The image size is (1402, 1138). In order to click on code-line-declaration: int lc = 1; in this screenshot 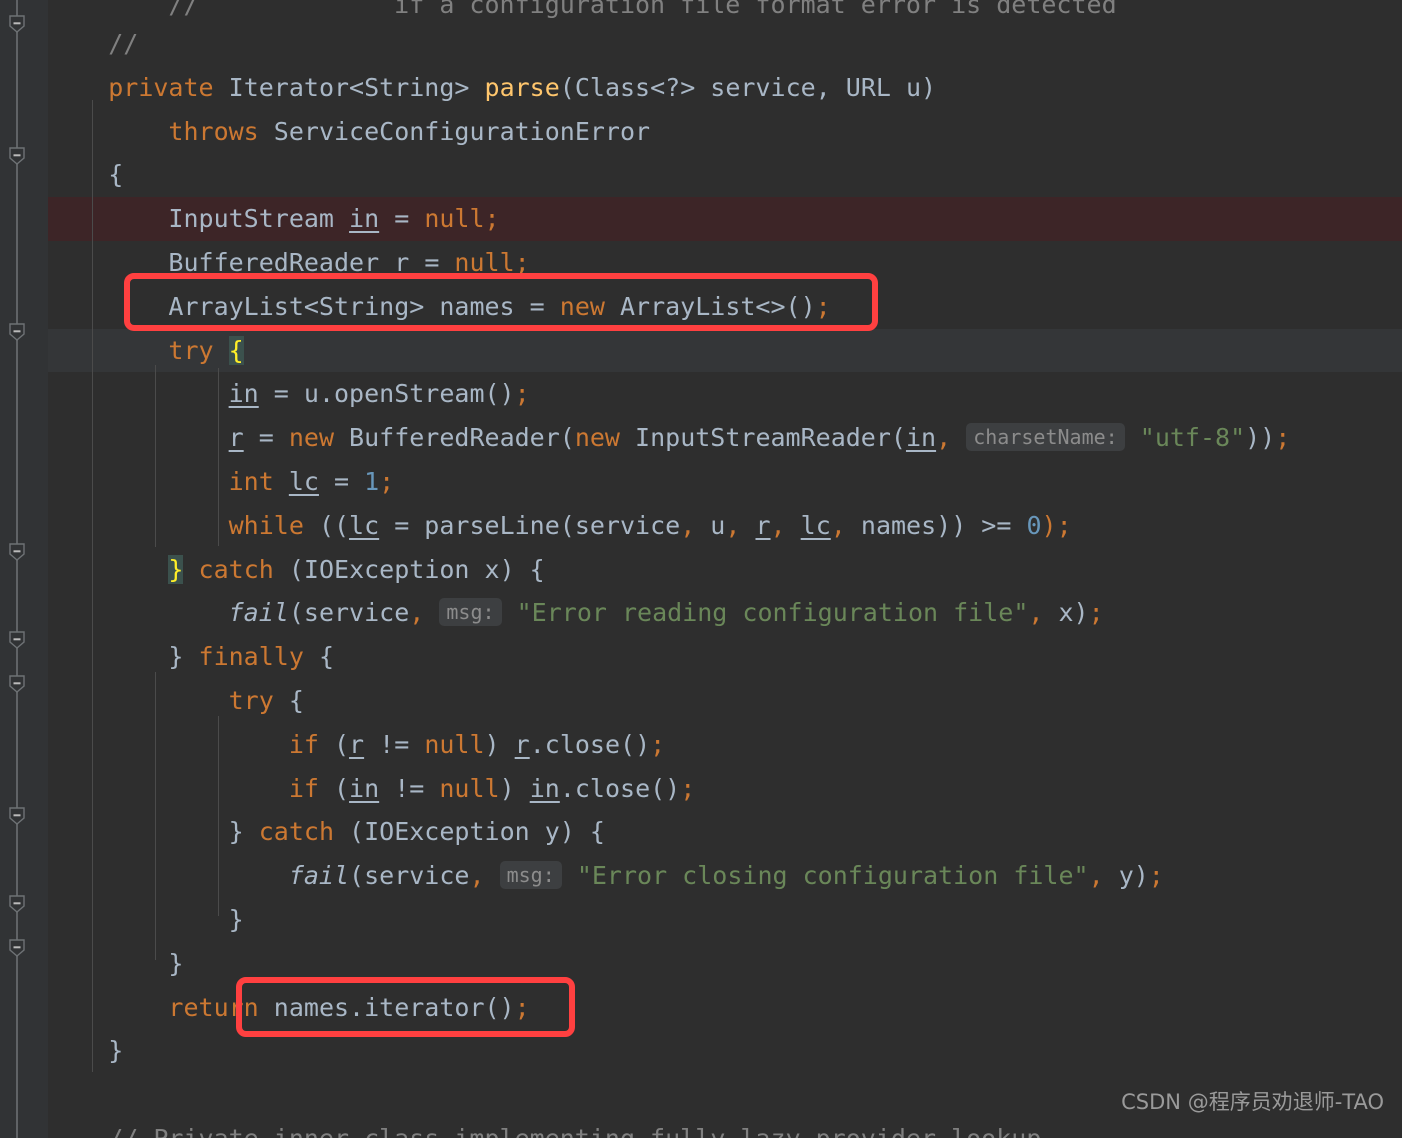, I will do `click(701, 482)`.